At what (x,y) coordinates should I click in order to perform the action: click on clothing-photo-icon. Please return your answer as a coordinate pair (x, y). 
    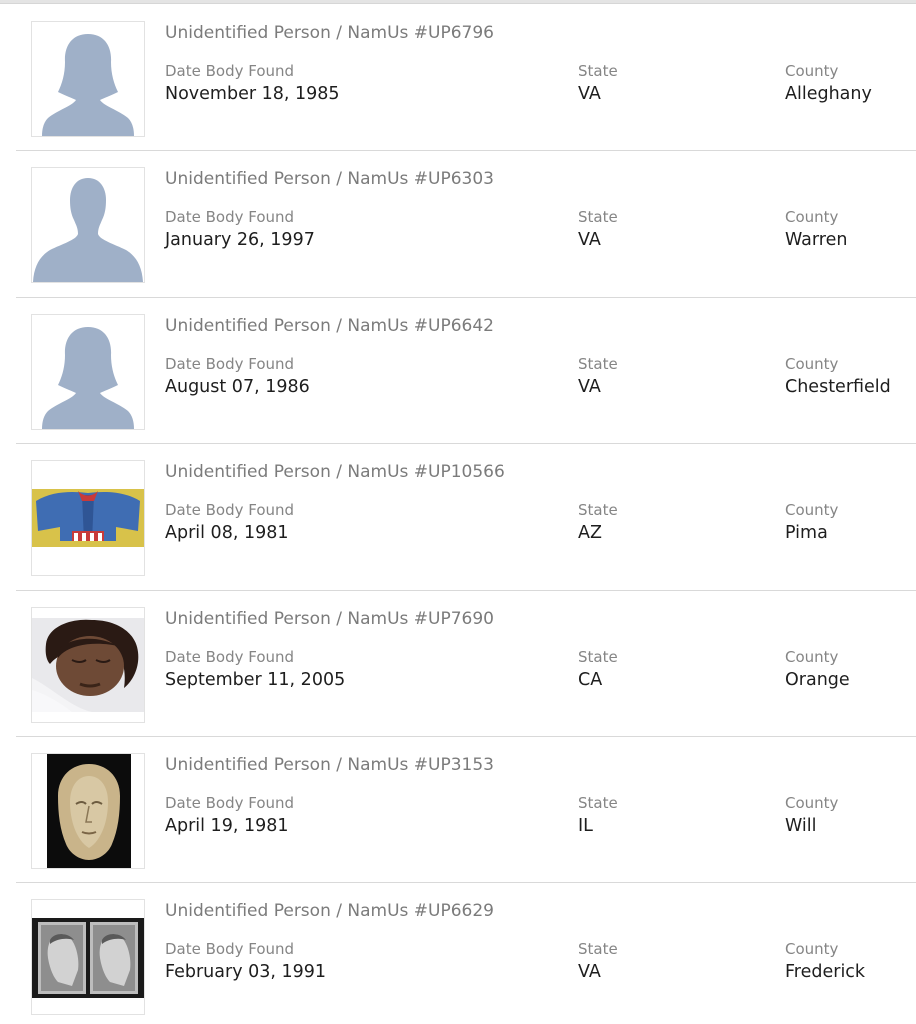
    Looking at the image, I should click on (88, 518).